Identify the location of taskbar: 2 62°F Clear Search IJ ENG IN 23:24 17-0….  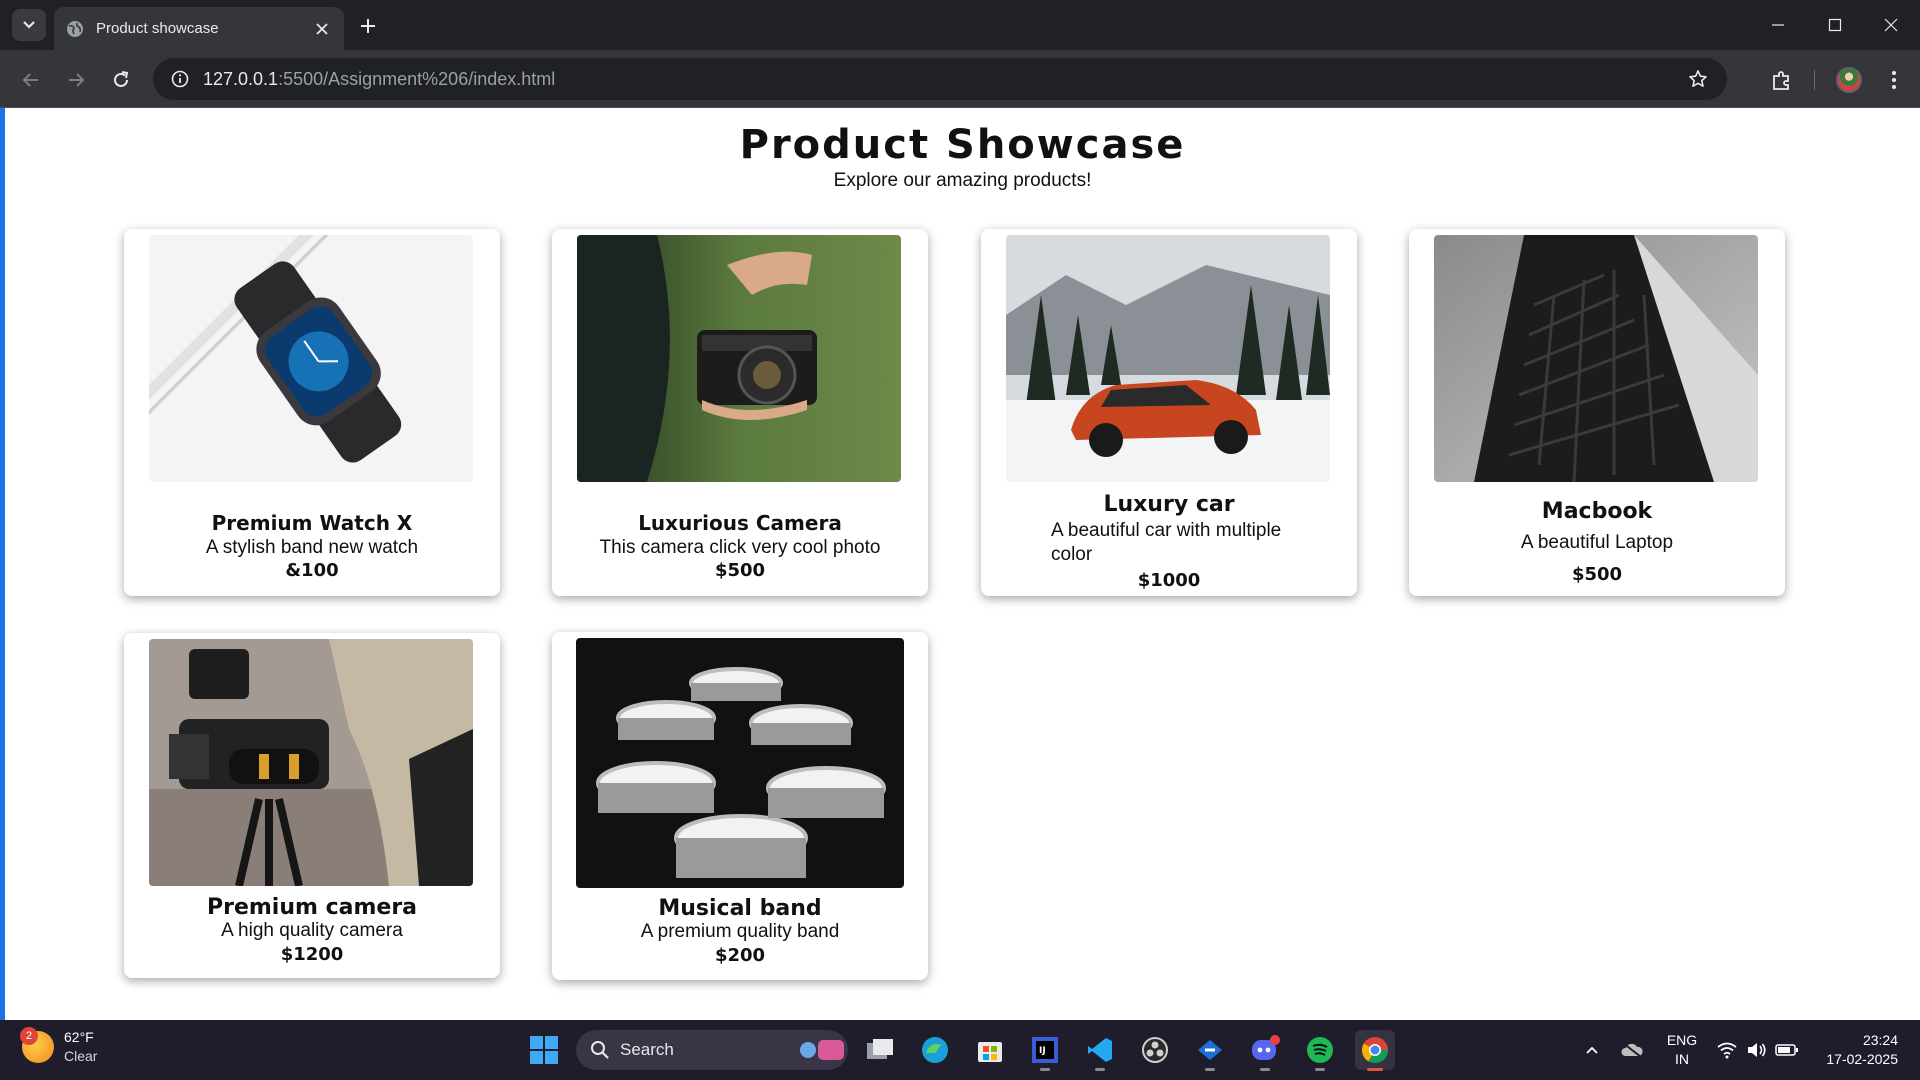
(960, 1050).